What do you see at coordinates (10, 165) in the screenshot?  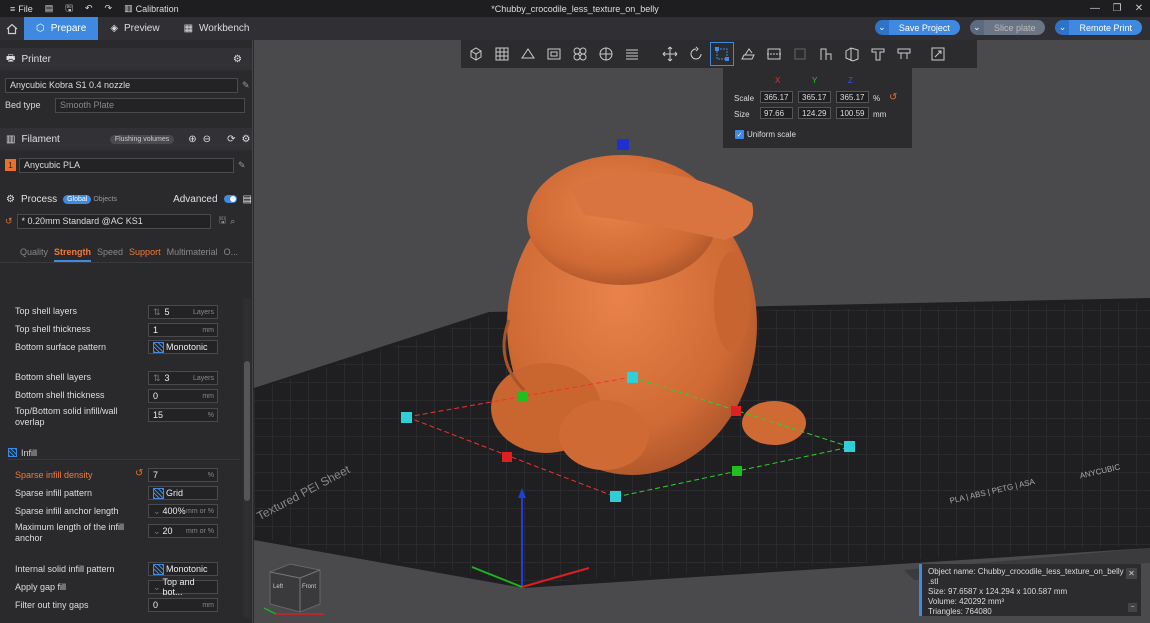 I see `filament-slot-badge: 1` at bounding box center [10, 165].